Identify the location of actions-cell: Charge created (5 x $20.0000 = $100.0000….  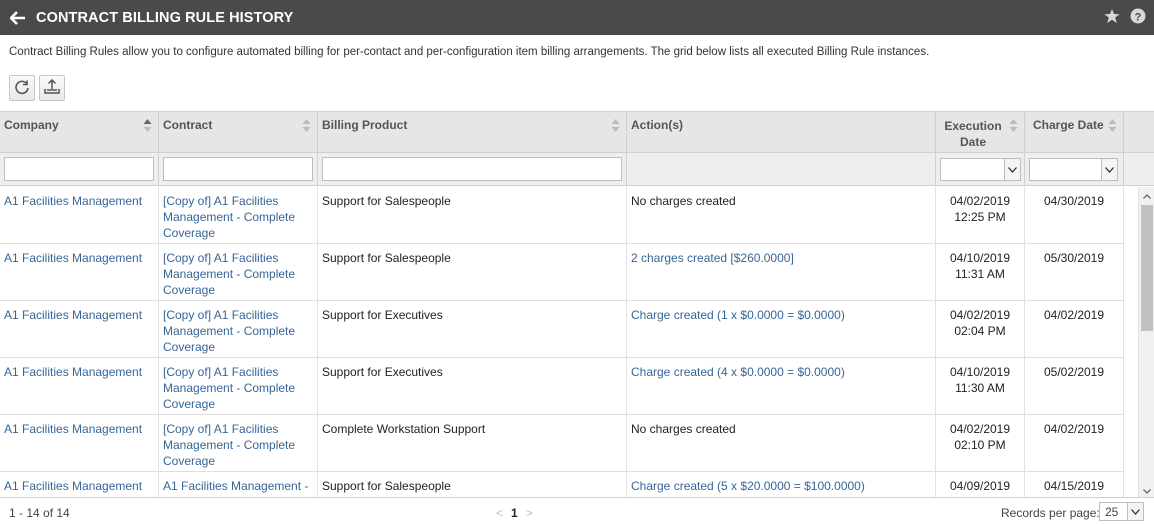
(781, 484).